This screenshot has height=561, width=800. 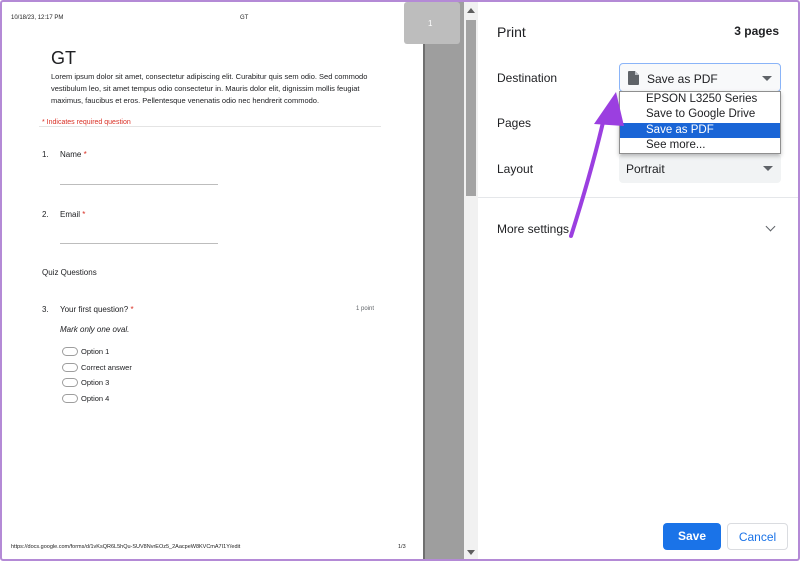 What do you see at coordinates (95, 398) in the screenshot?
I see `option-label: Option 4` at bounding box center [95, 398].